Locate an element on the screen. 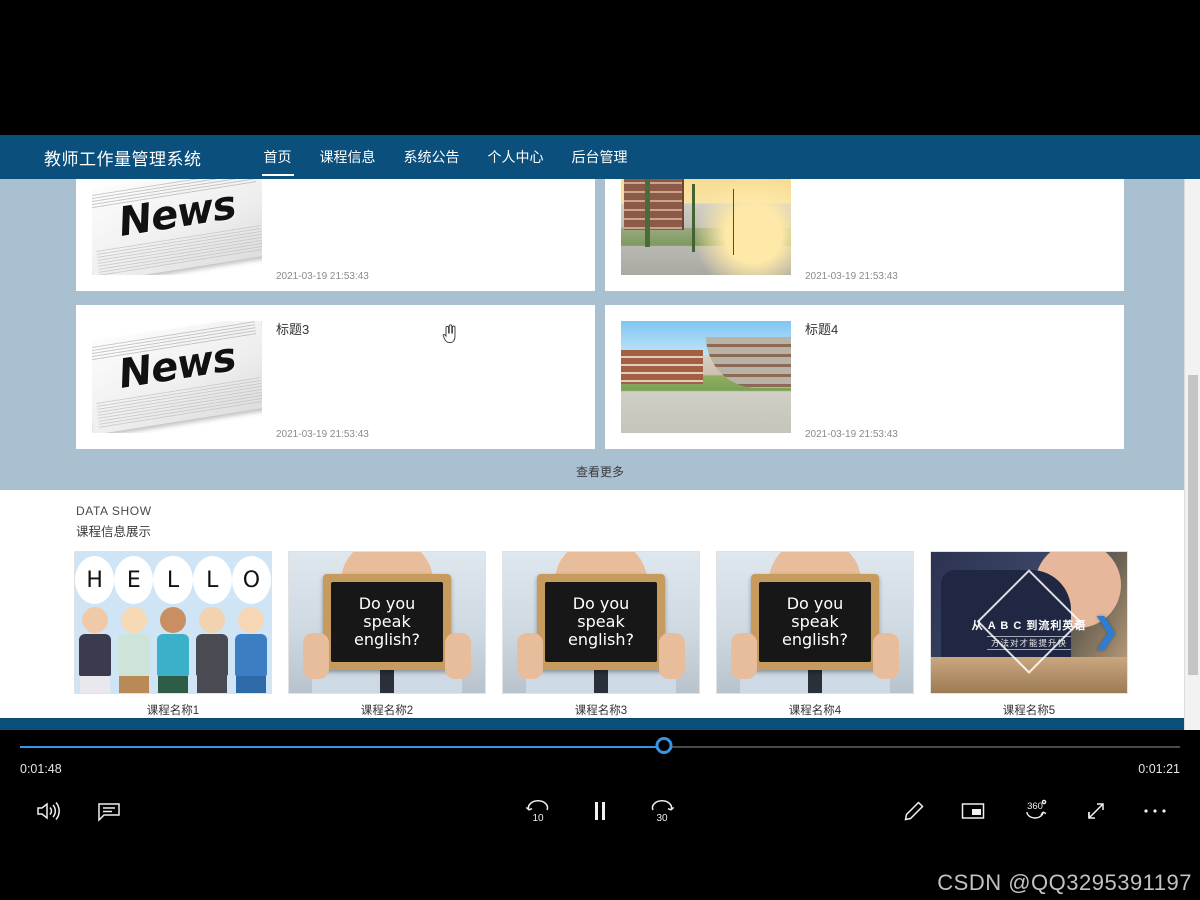  video-controls-center: 10 30 is located at coordinates (600, 811).